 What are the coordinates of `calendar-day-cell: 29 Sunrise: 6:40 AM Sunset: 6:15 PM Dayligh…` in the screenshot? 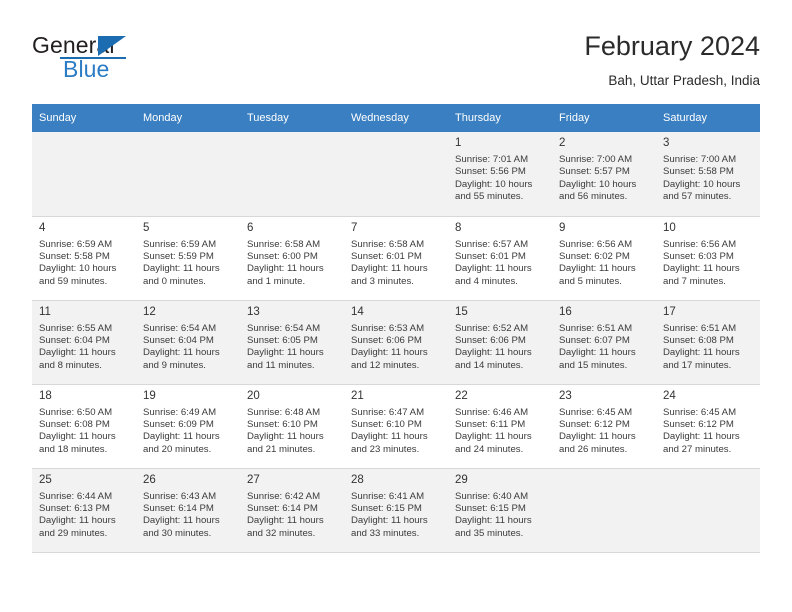 It's located at (500, 510).